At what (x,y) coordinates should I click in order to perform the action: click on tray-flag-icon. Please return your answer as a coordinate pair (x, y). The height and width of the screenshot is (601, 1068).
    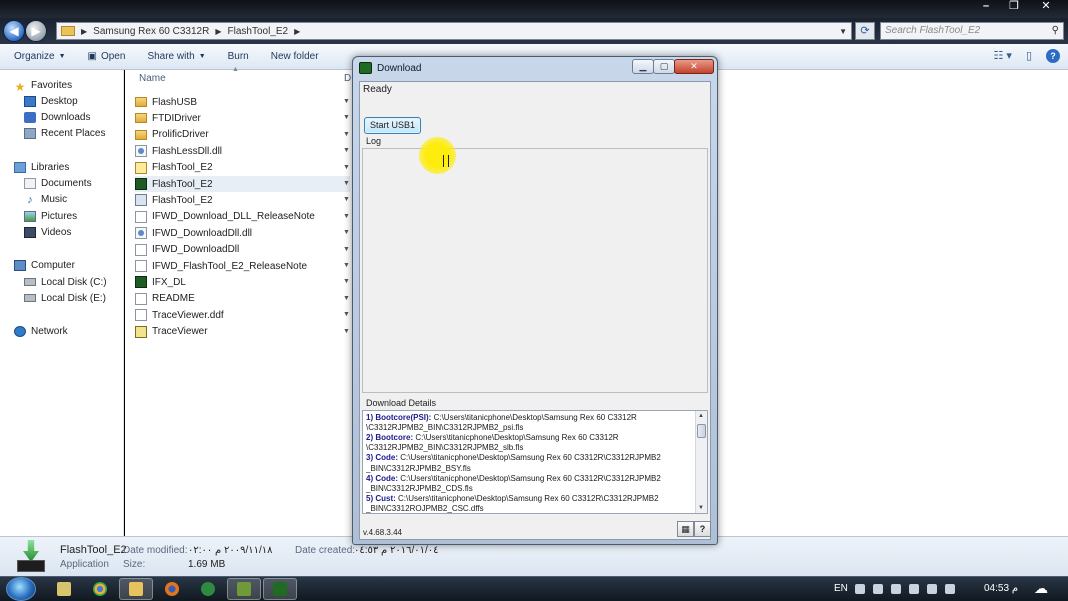
    Looking at the image, I should click on (878, 589).